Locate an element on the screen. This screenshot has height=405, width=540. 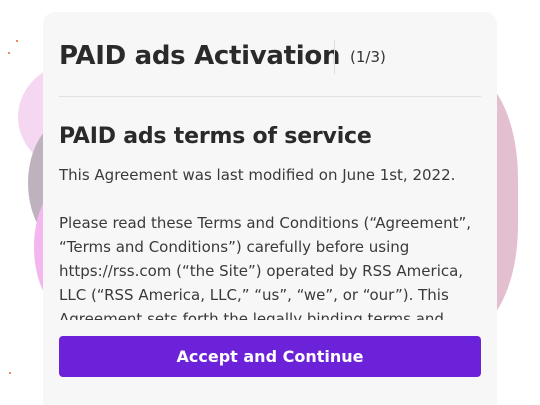
modal-title: PAID ads Activation is located at coordinates (200, 56).